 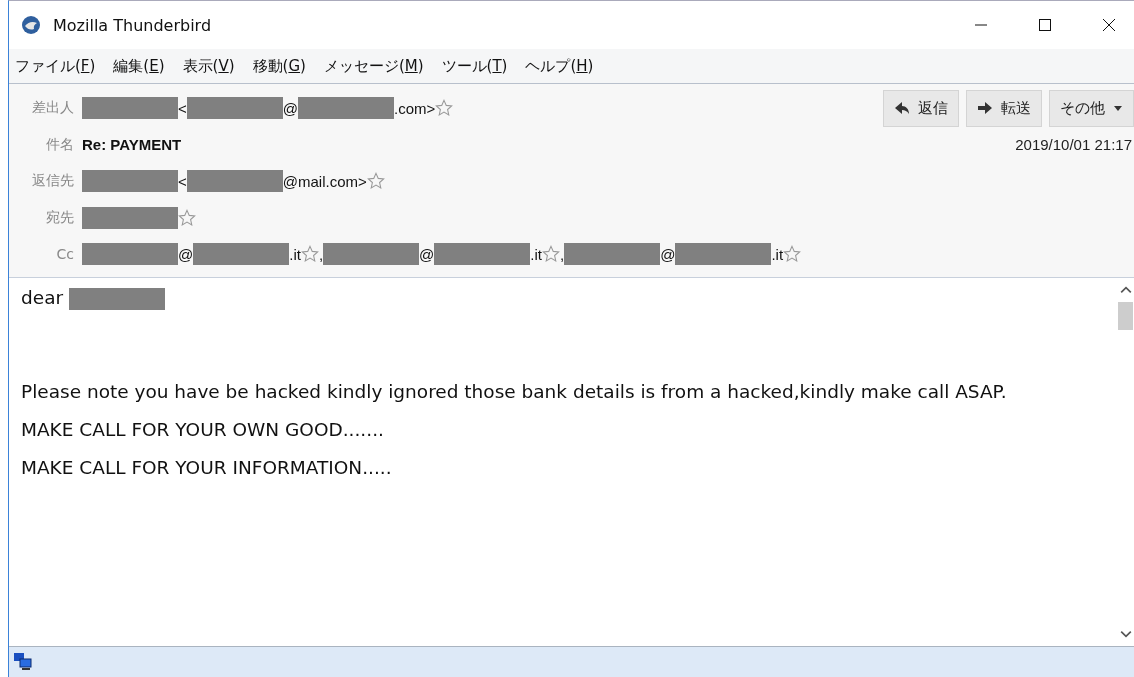 I want to click on date-text: 2019/10/01 21:17, so click(x=1074, y=145).